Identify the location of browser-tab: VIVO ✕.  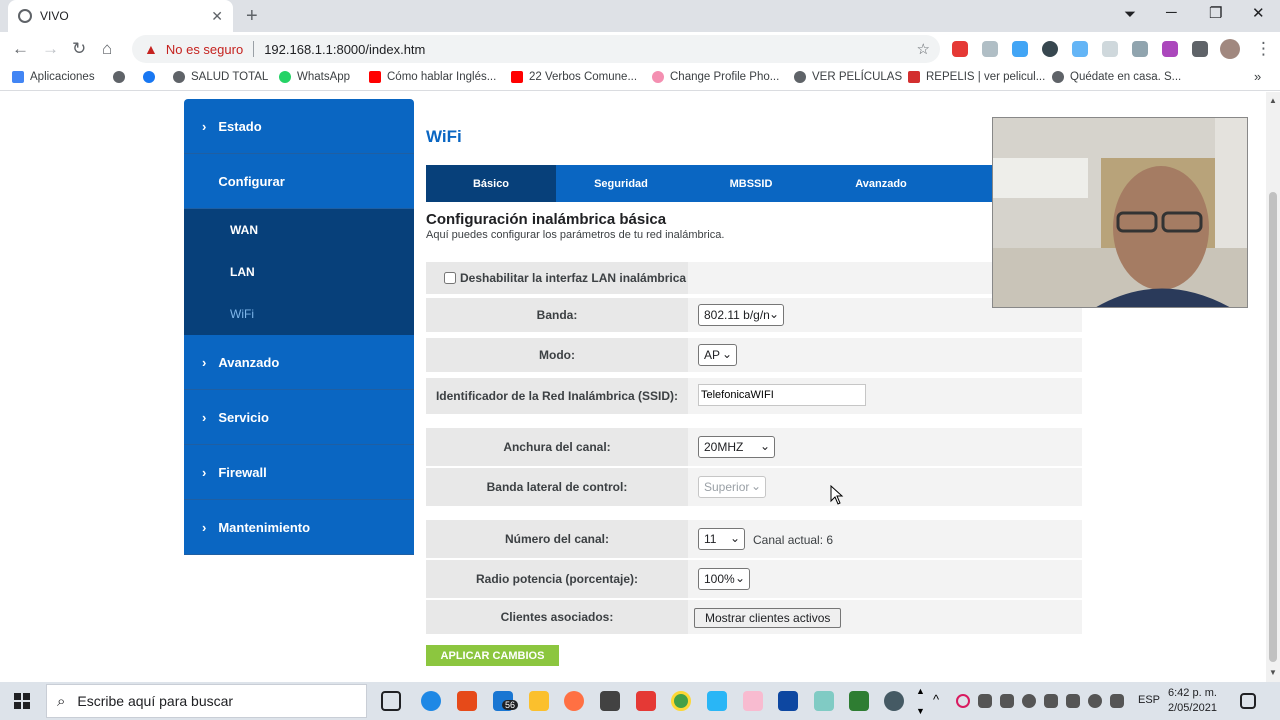
(120, 16).